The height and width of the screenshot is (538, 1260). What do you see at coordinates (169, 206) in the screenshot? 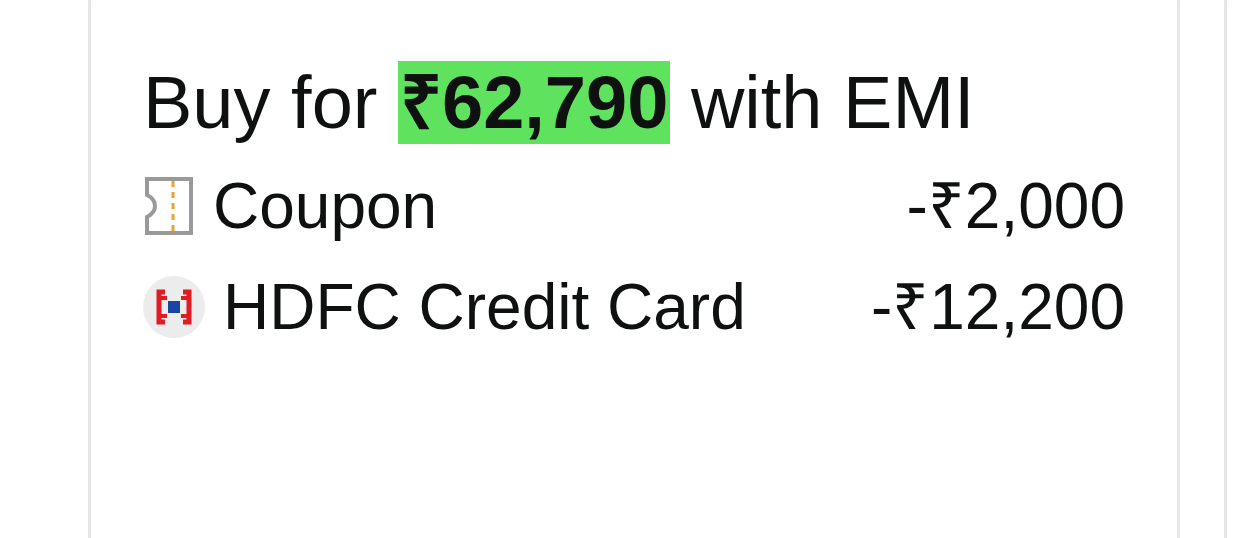
I see `ticket-icon` at bounding box center [169, 206].